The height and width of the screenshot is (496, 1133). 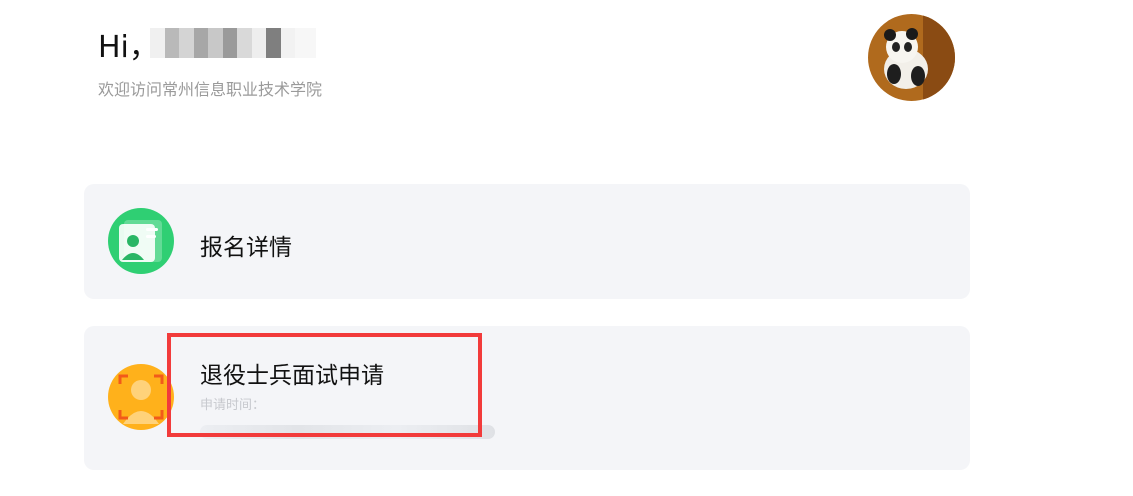 I want to click on welcome-subtitle: 欢迎访问常州信息职业技术学院, so click(x=210, y=89).